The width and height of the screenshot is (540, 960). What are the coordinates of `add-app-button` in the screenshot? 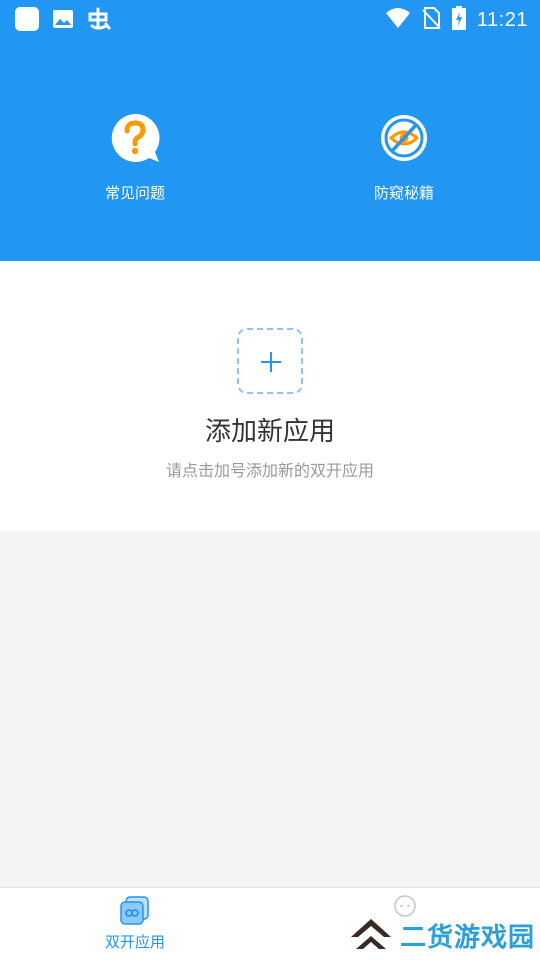 It's located at (270, 361).